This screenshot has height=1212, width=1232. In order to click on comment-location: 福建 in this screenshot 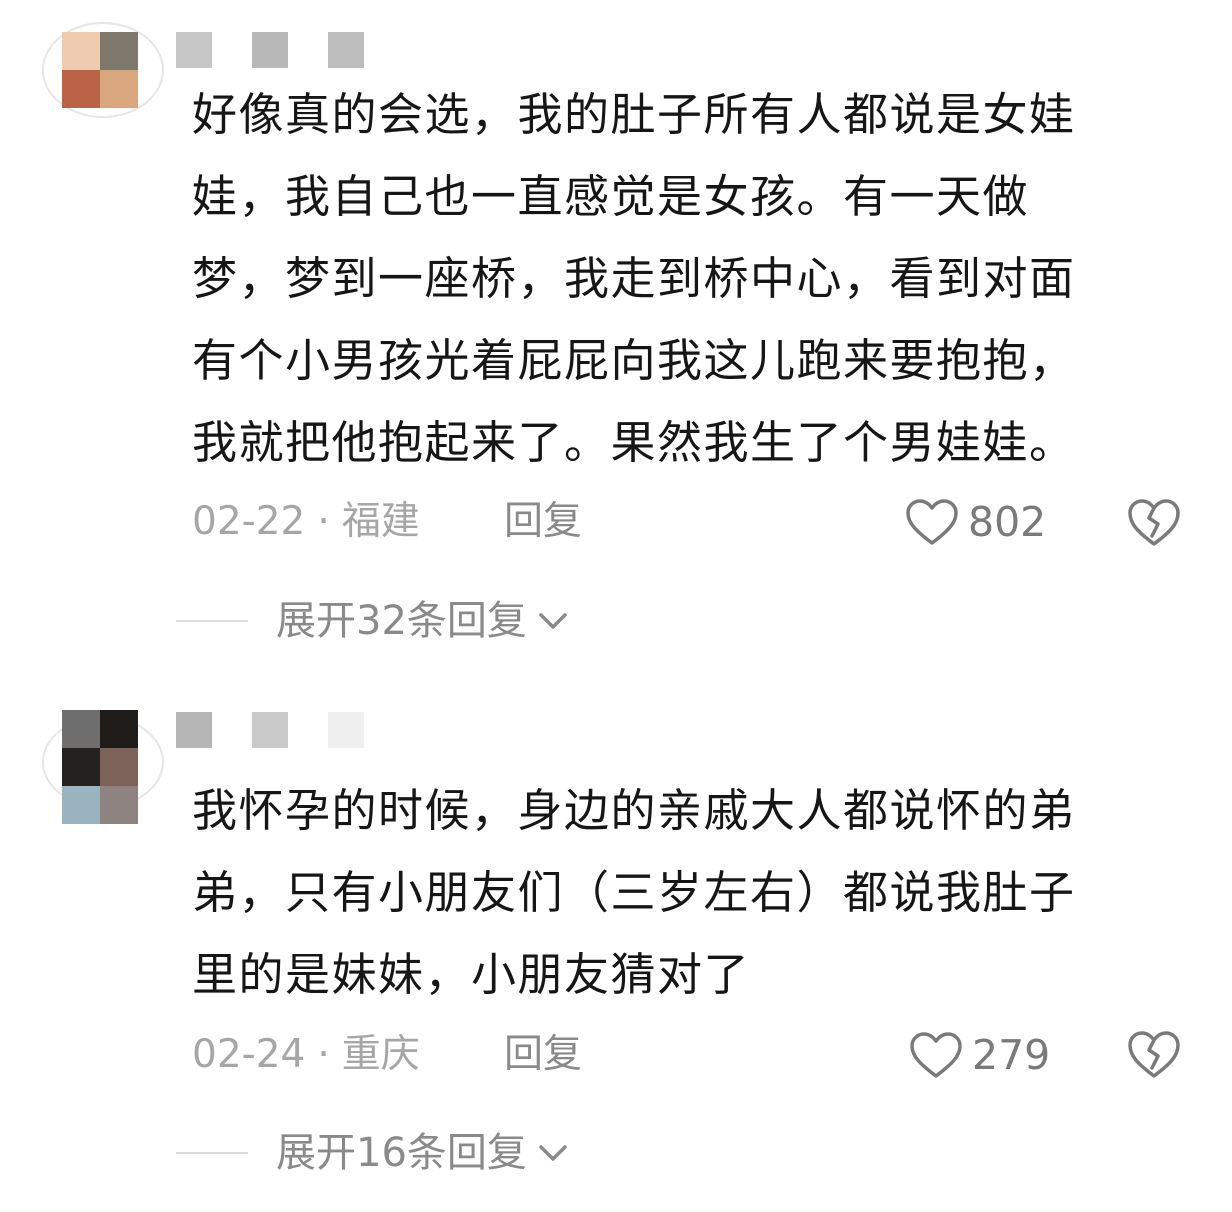, I will do `click(380, 521)`.